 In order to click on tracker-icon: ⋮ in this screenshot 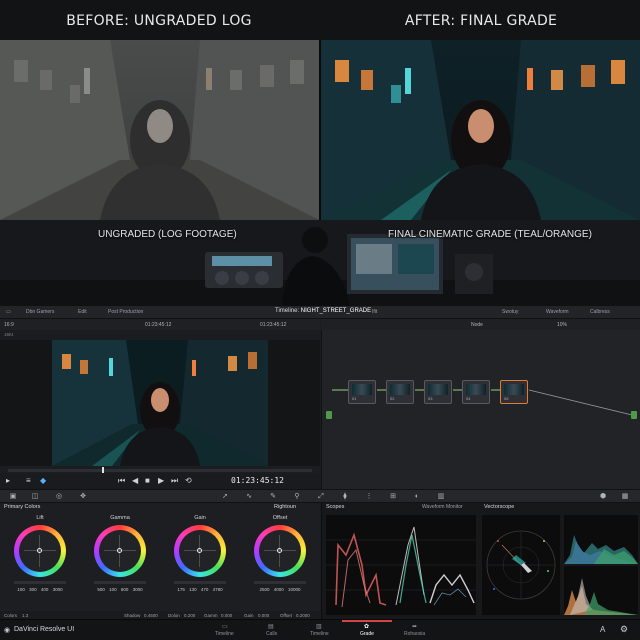, I will do `click(369, 496)`.